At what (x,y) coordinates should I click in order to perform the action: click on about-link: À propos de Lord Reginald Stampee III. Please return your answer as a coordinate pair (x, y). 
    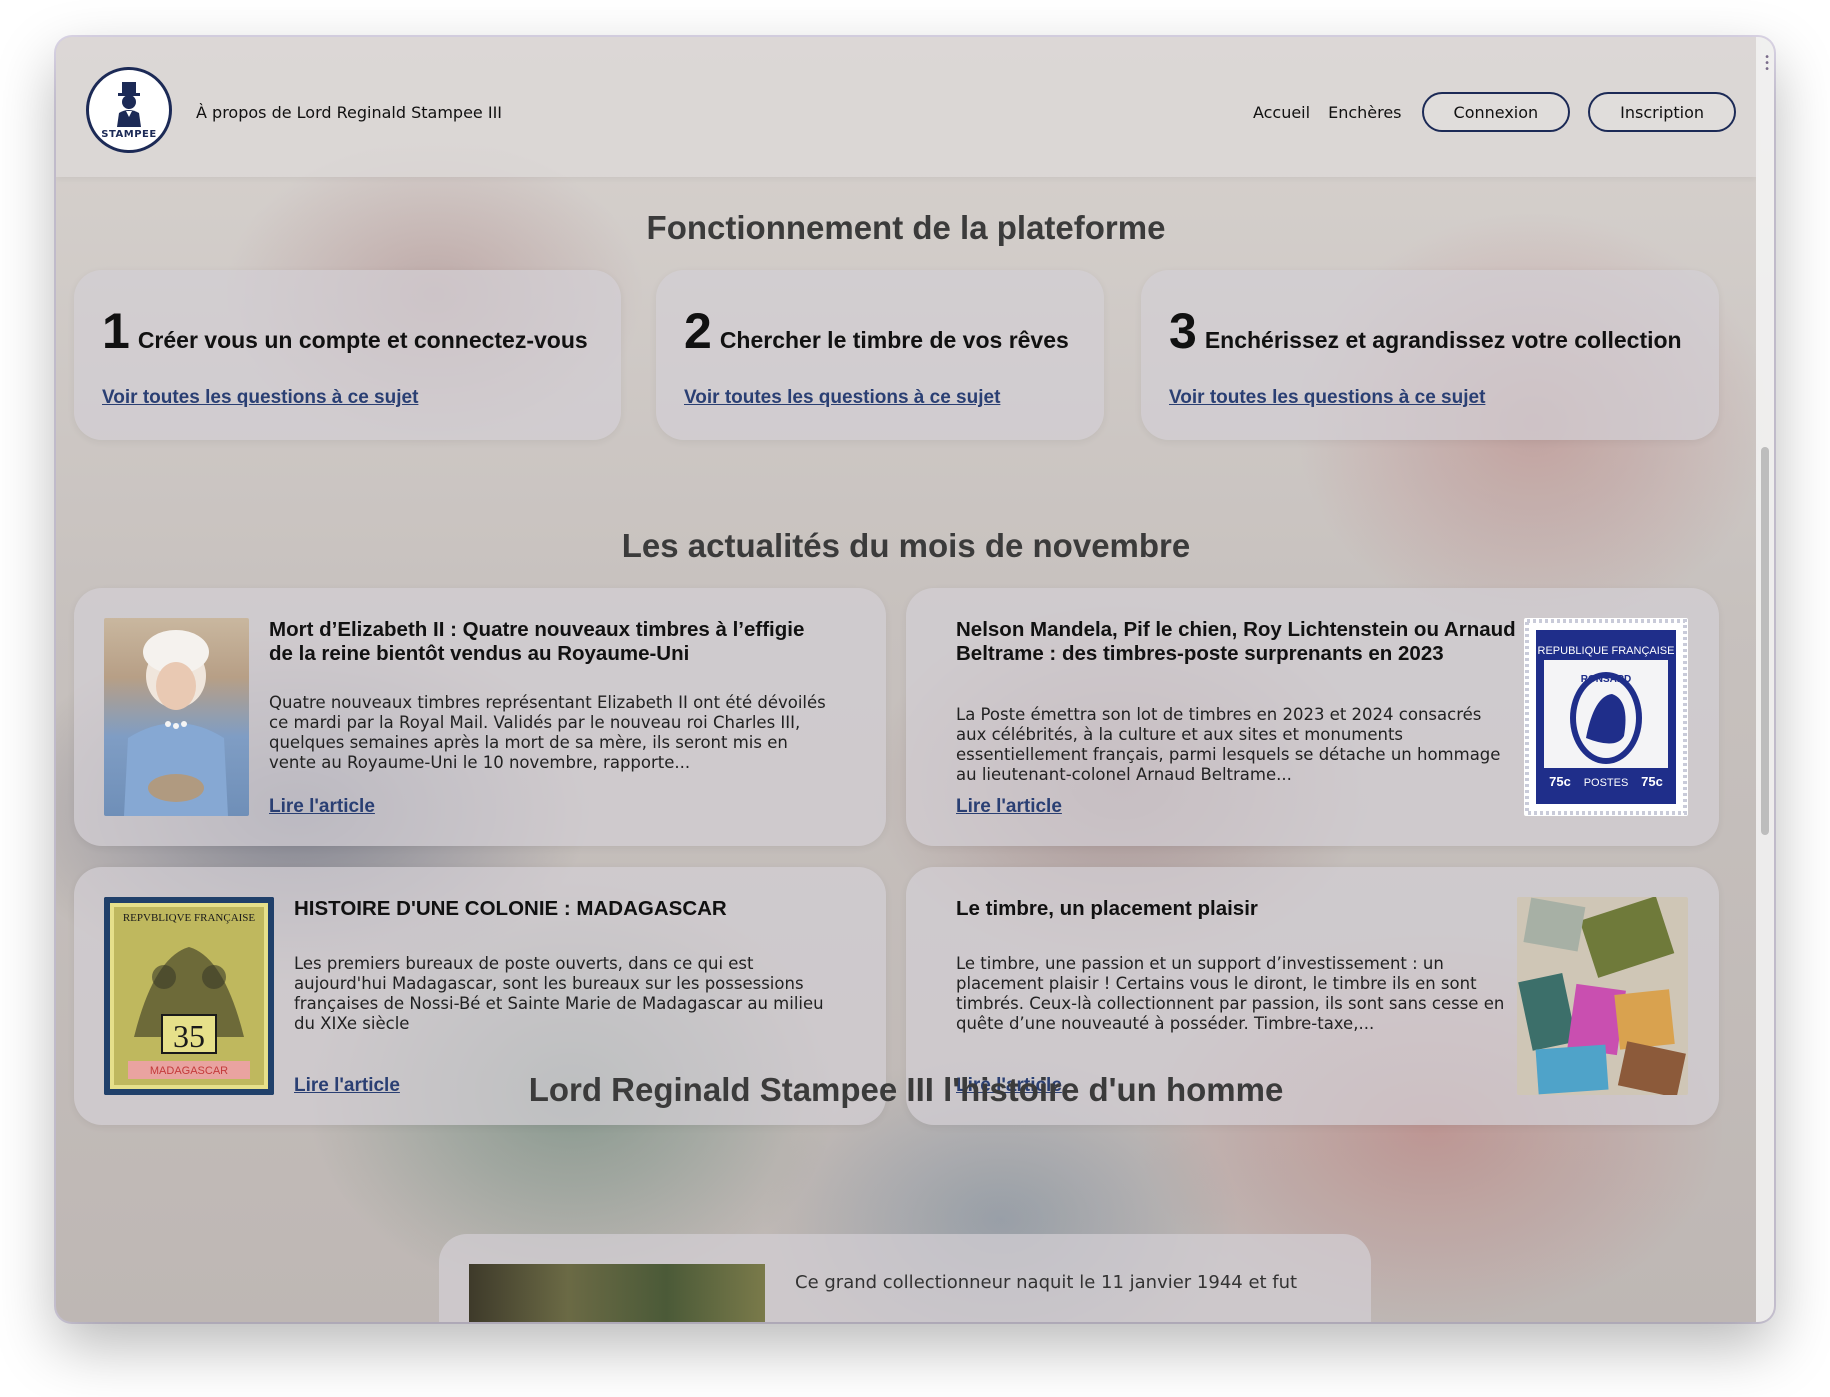
    Looking at the image, I should click on (349, 112).